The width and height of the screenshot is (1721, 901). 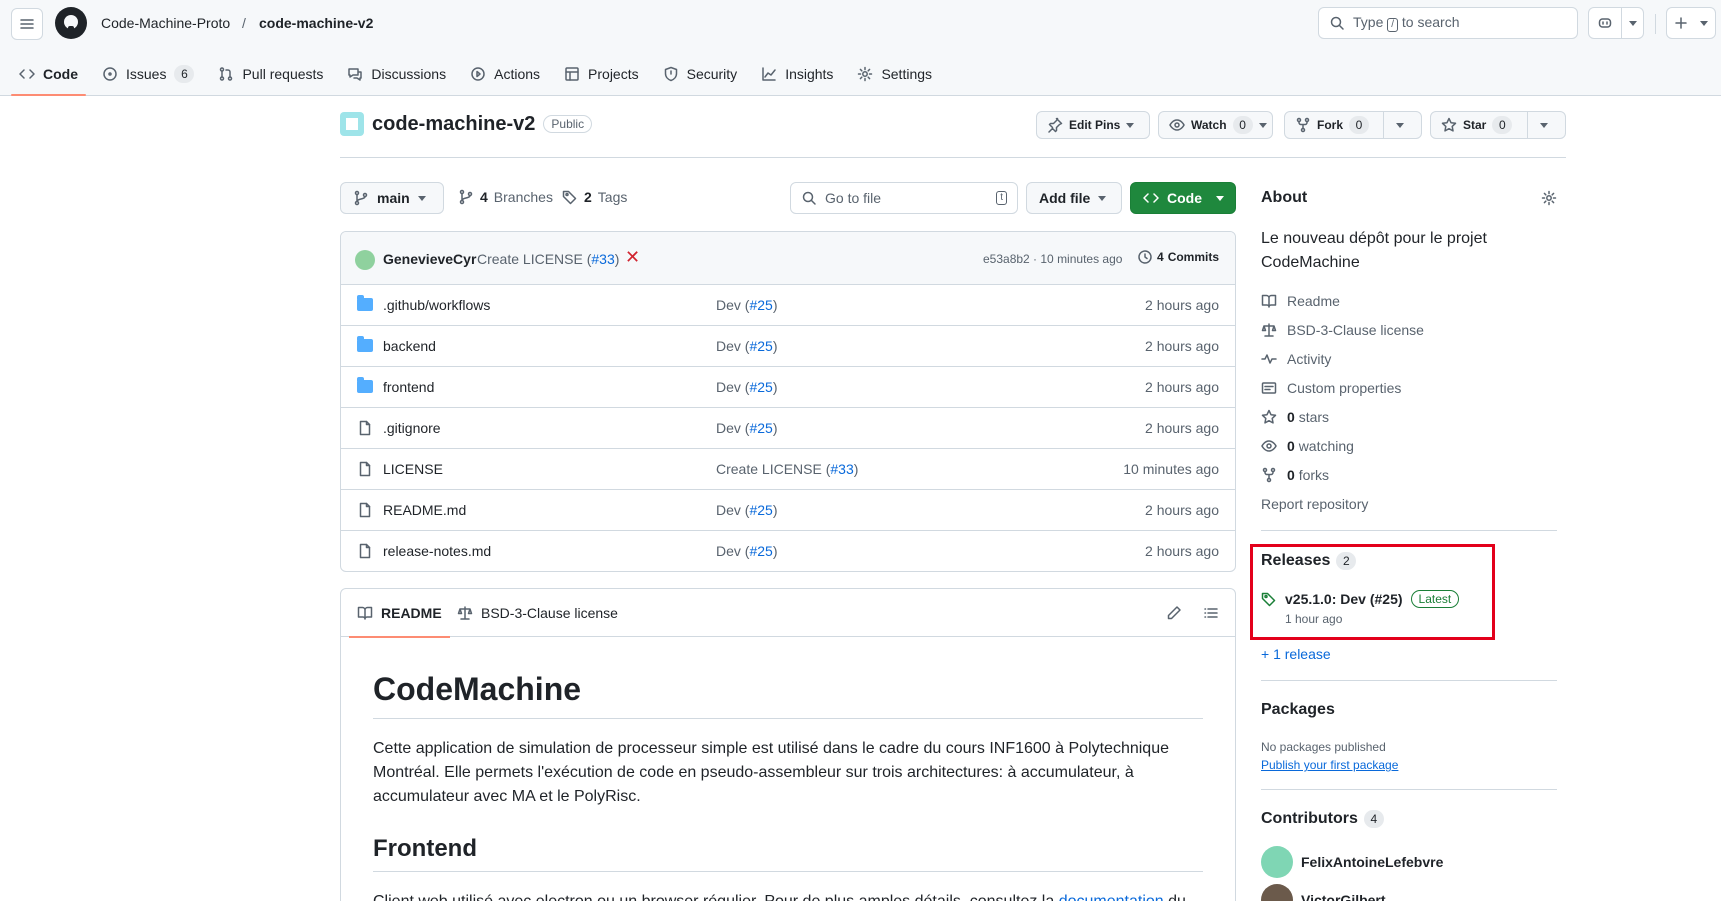 I want to click on star-icon, so click(x=1269, y=417).